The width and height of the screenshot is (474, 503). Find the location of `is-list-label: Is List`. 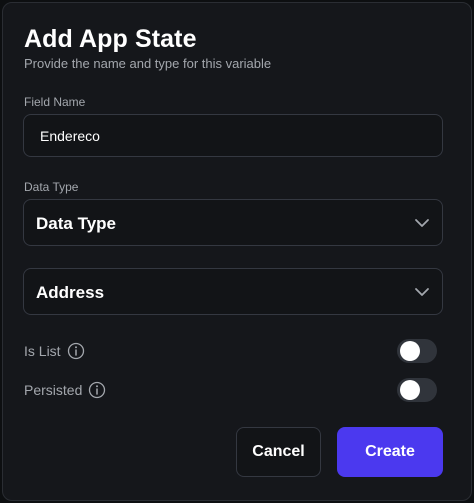

is-list-label: Is List is located at coordinates (42, 351).